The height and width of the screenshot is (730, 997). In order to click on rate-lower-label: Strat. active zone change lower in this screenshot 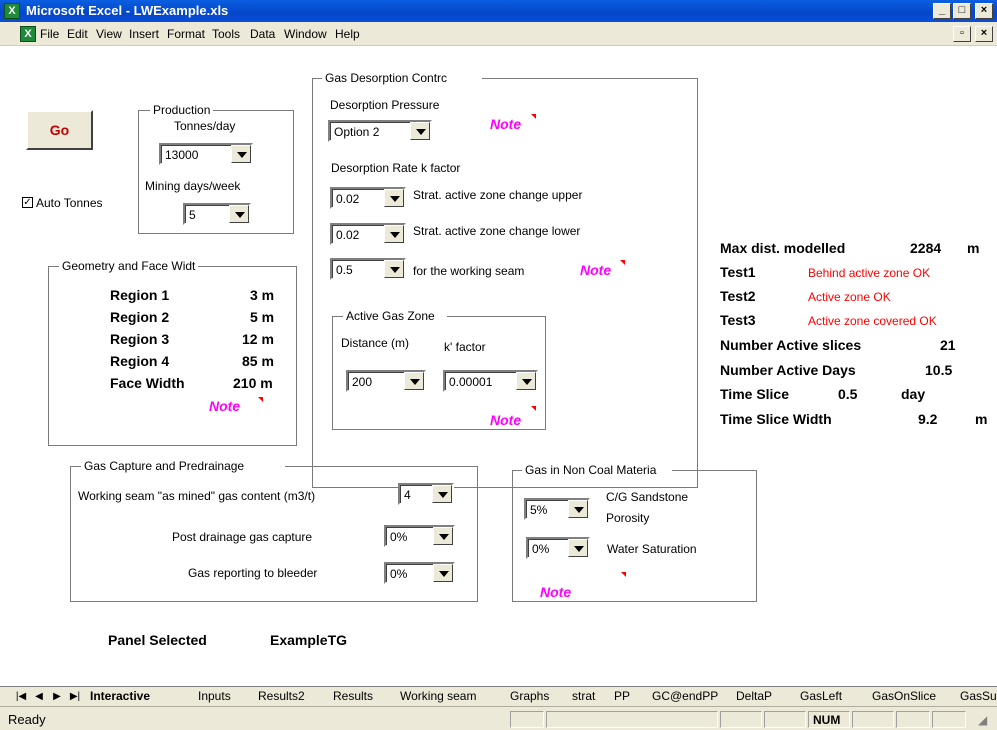, I will do `click(497, 231)`.